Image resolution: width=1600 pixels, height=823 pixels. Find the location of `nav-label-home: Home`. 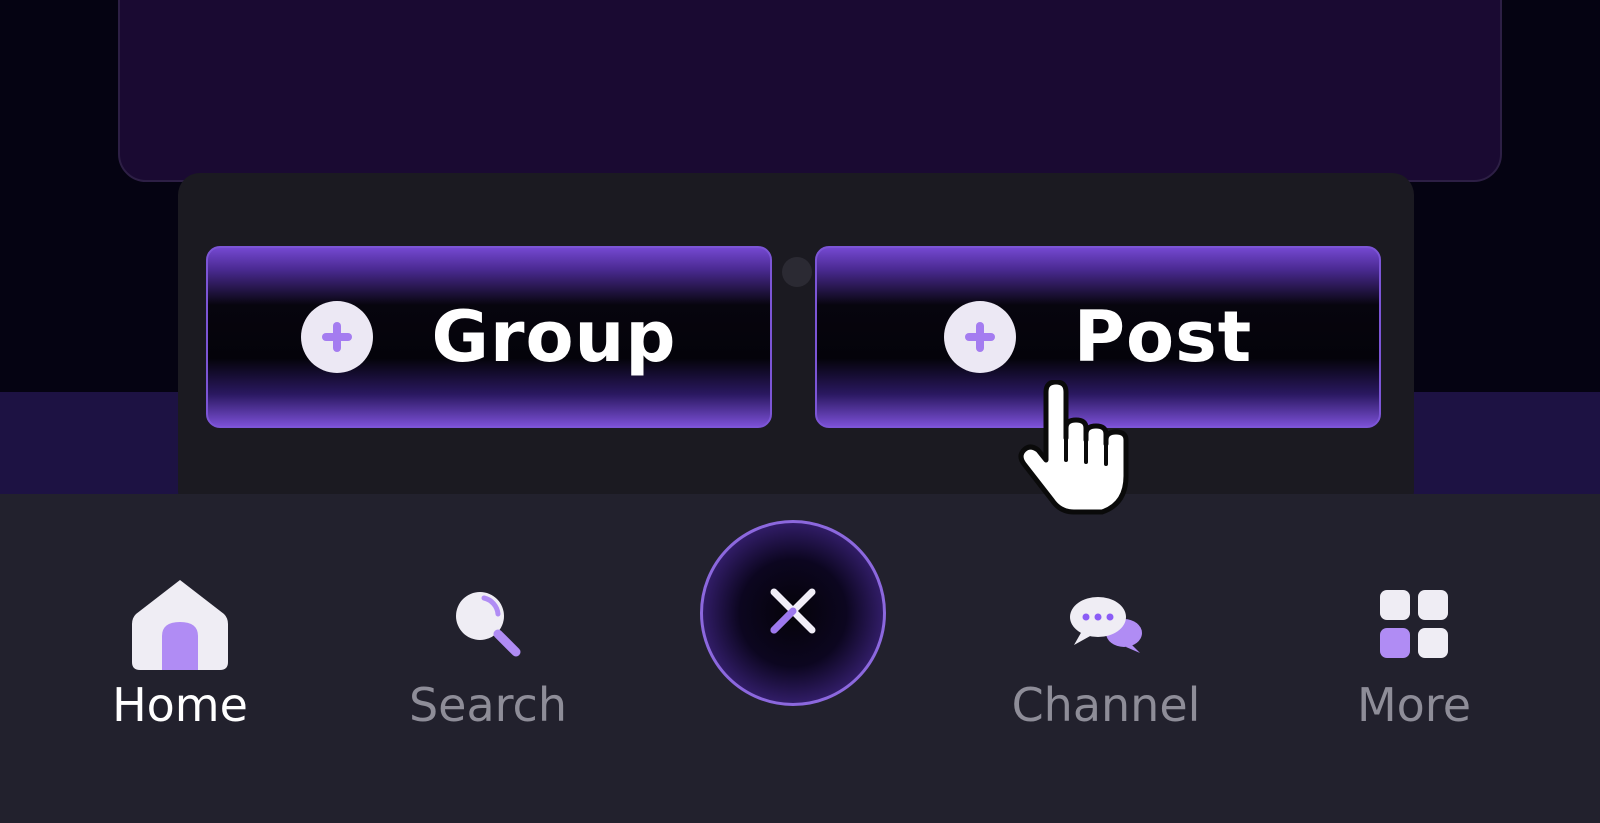

nav-label-home: Home is located at coordinates (180, 705).